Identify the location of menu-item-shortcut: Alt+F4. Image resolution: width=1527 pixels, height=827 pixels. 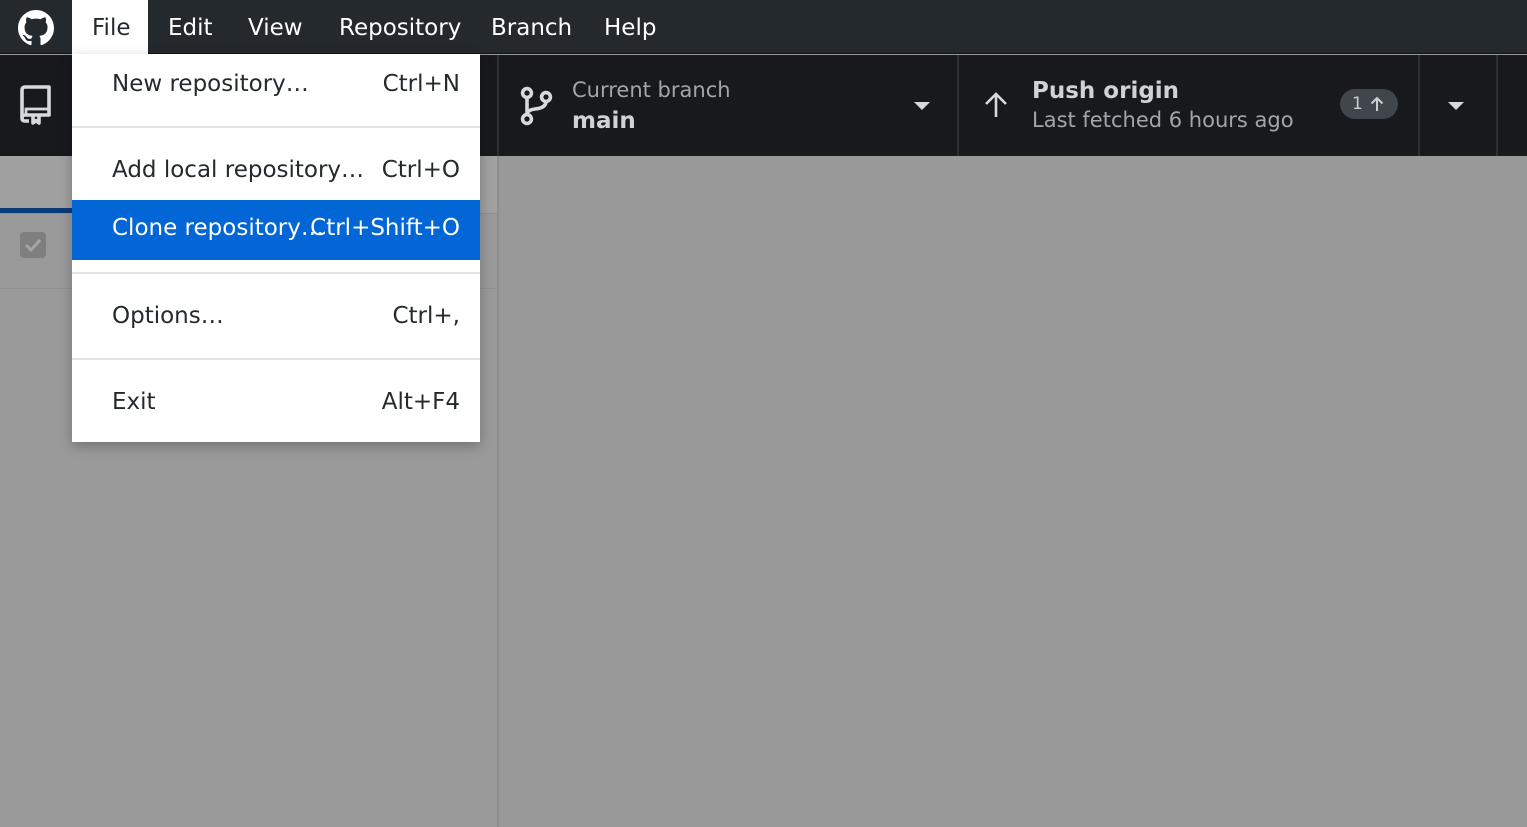
(420, 402).